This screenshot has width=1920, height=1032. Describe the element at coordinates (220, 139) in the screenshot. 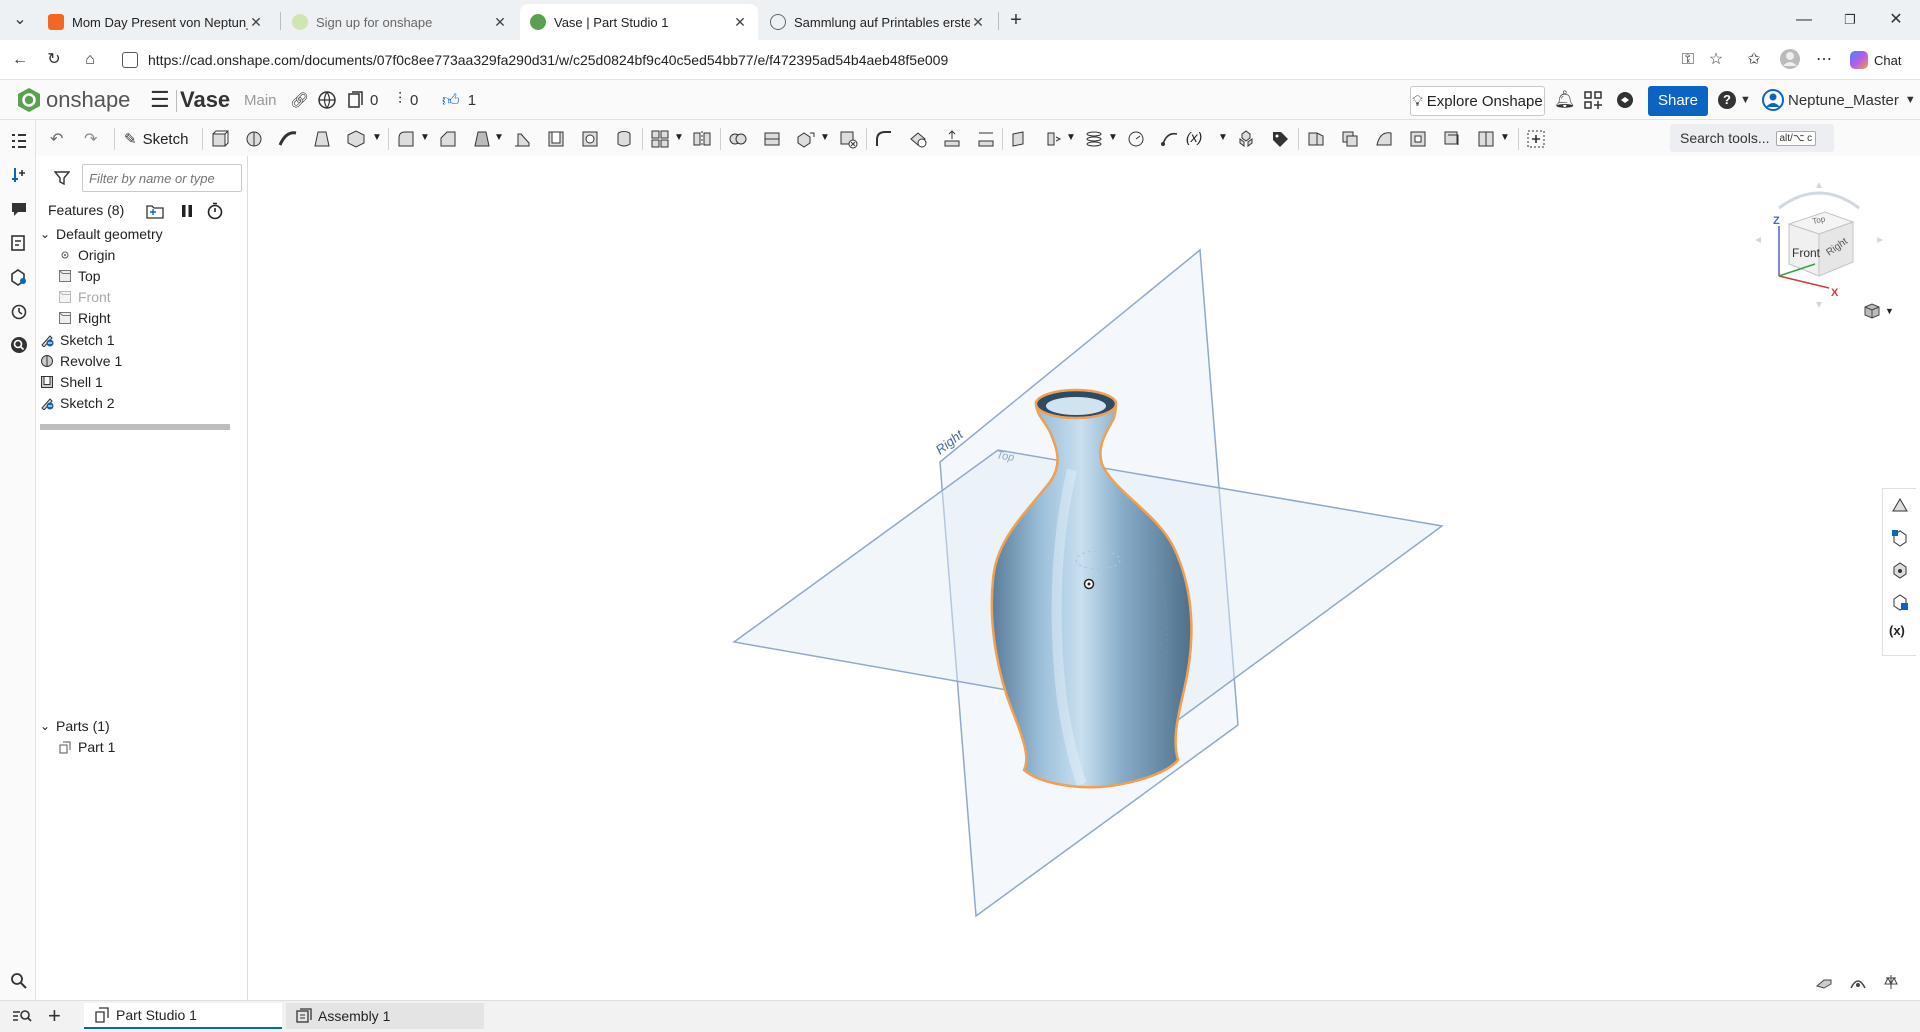

I see `extrude-icon` at that location.